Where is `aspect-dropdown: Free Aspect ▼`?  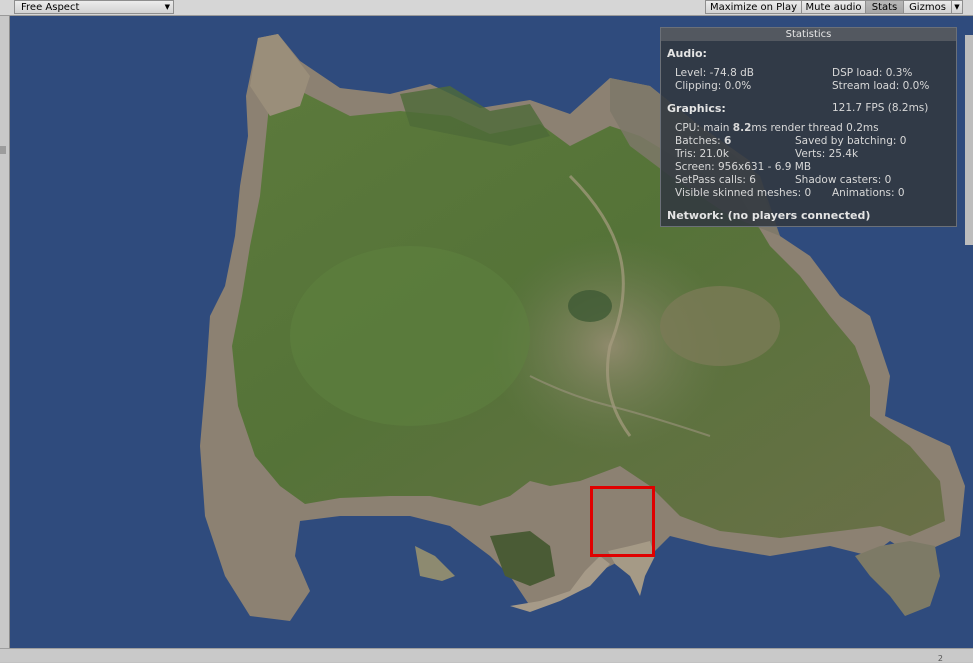
aspect-dropdown: Free Aspect ▼ is located at coordinates (94, 7).